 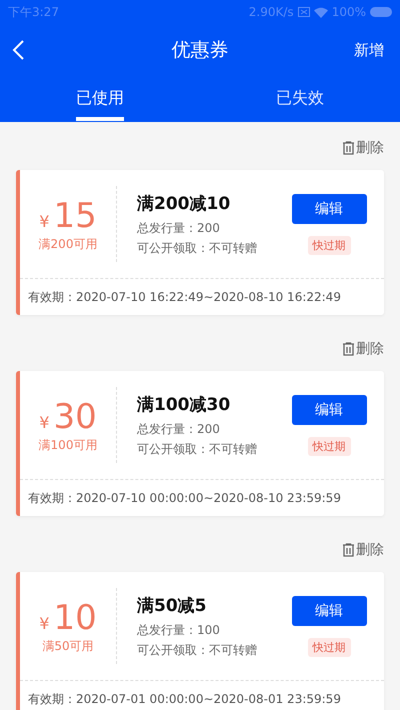 I want to click on sim-icon, so click(x=304, y=12).